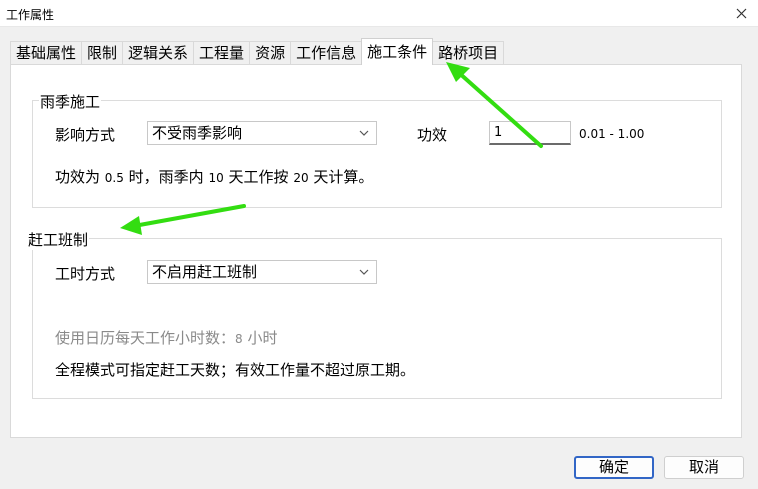  What do you see at coordinates (270, 53) in the screenshot?
I see `tab-resources: 资源` at bounding box center [270, 53].